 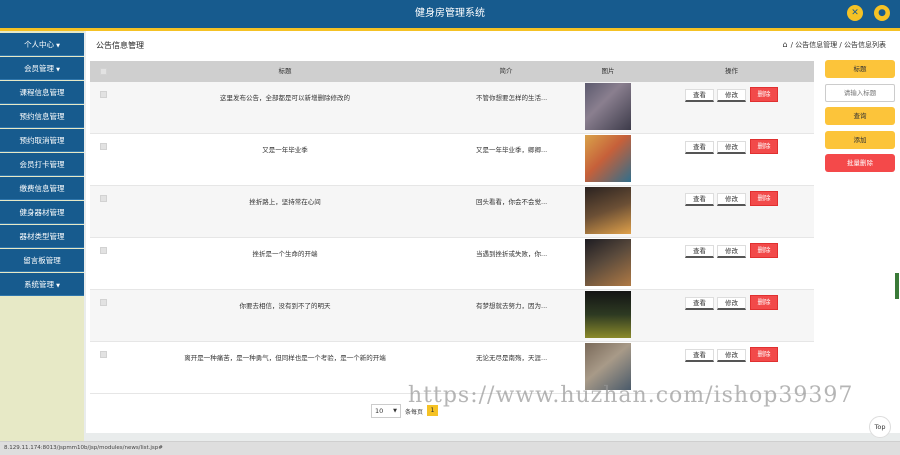 I want to click on sidebar-item-system: 系统管理 ▼, so click(x=42, y=284).